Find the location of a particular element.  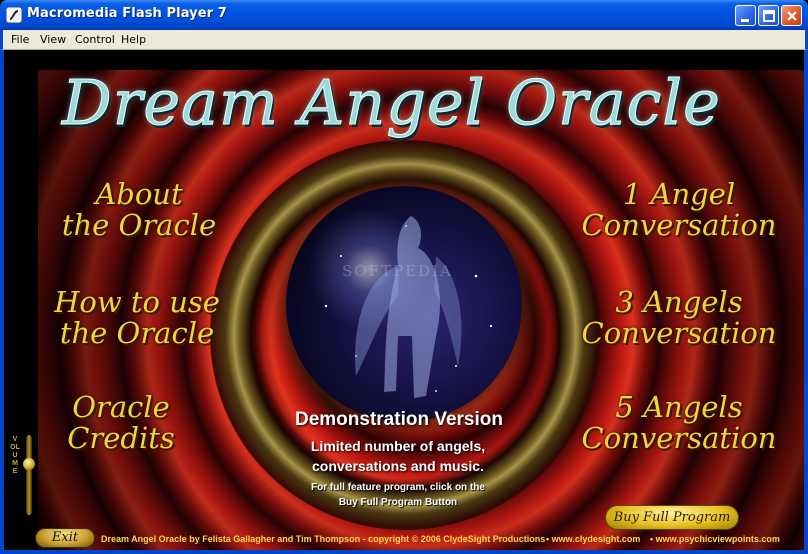

menu-view: View is located at coordinates (53, 39).